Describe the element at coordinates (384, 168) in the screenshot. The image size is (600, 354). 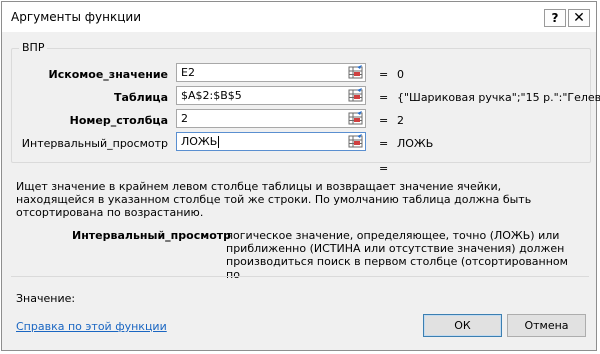
I see `formula-result-eq: =` at that location.